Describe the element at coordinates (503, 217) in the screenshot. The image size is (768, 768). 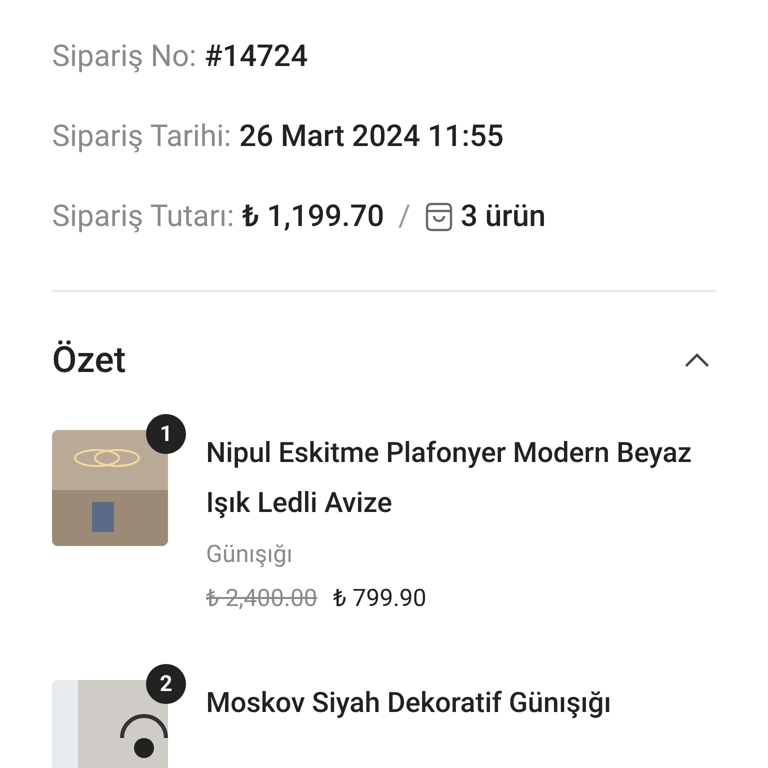
I see `item-count: 3 ürün` at that location.